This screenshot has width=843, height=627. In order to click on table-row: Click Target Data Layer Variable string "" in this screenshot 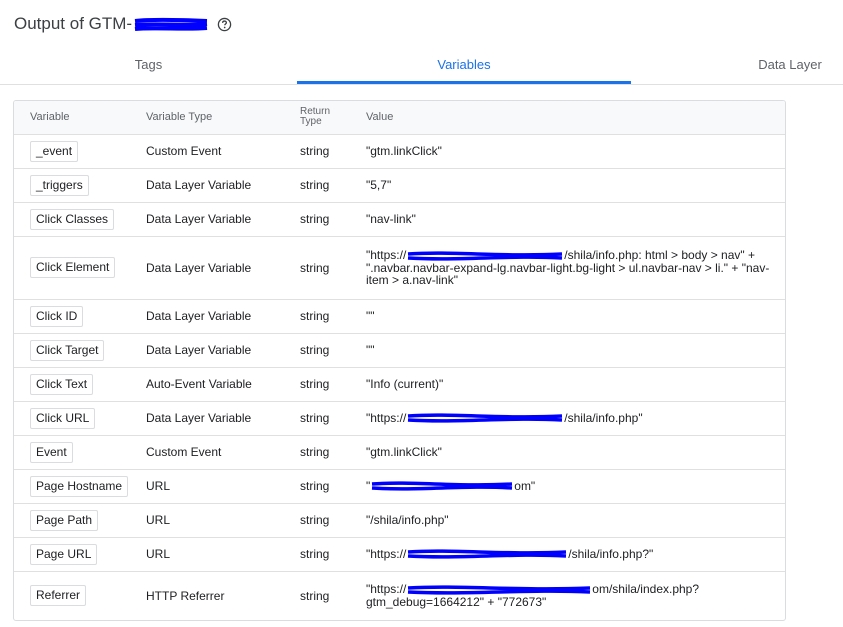, I will do `click(399, 350)`.